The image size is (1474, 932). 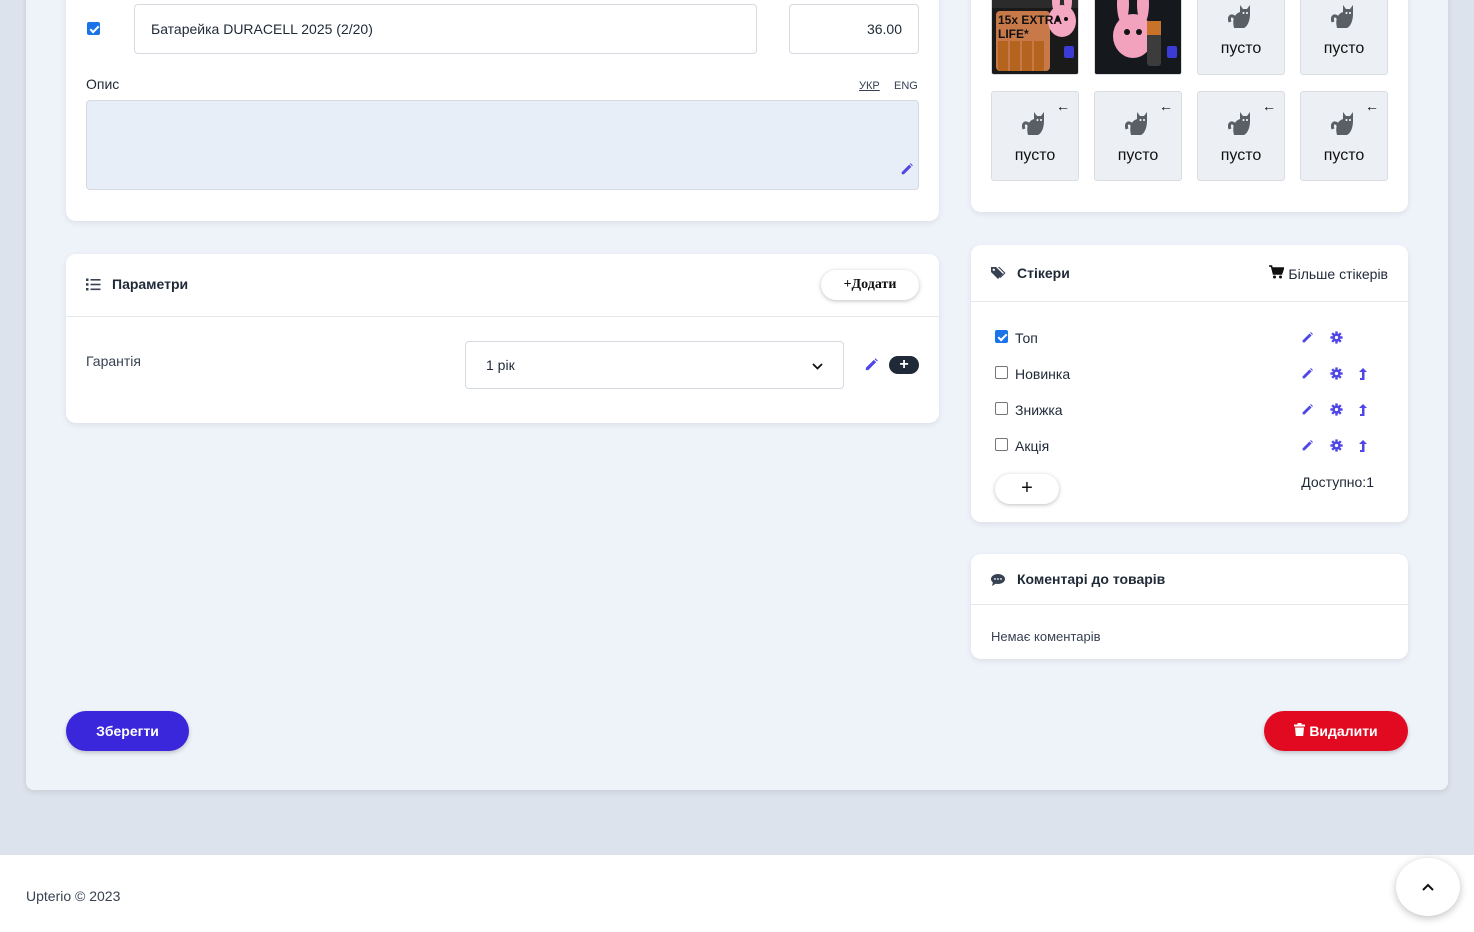 I want to click on product-image-1: 15x EXTRA LIFE*, so click(x=1035, y=37).